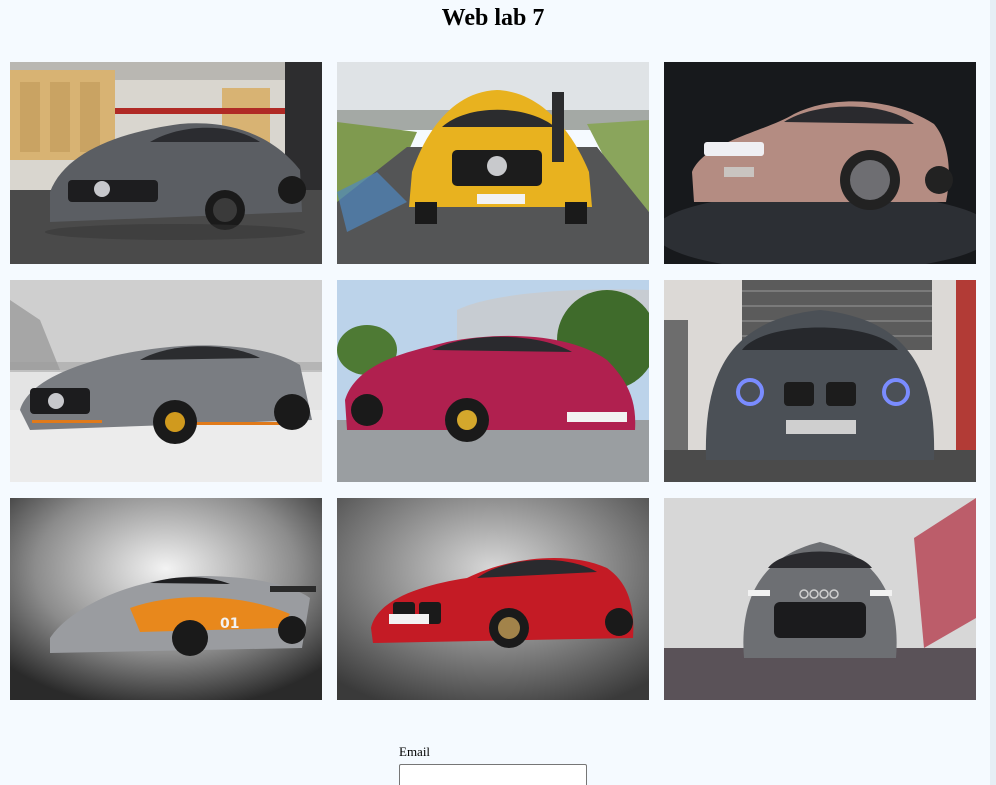 This screenshot has height=785, width=996. What do you see at coordinates (493, 18) in the screenshot?
I see `page-title: Web lab 7` at bounding box center [493, 18].